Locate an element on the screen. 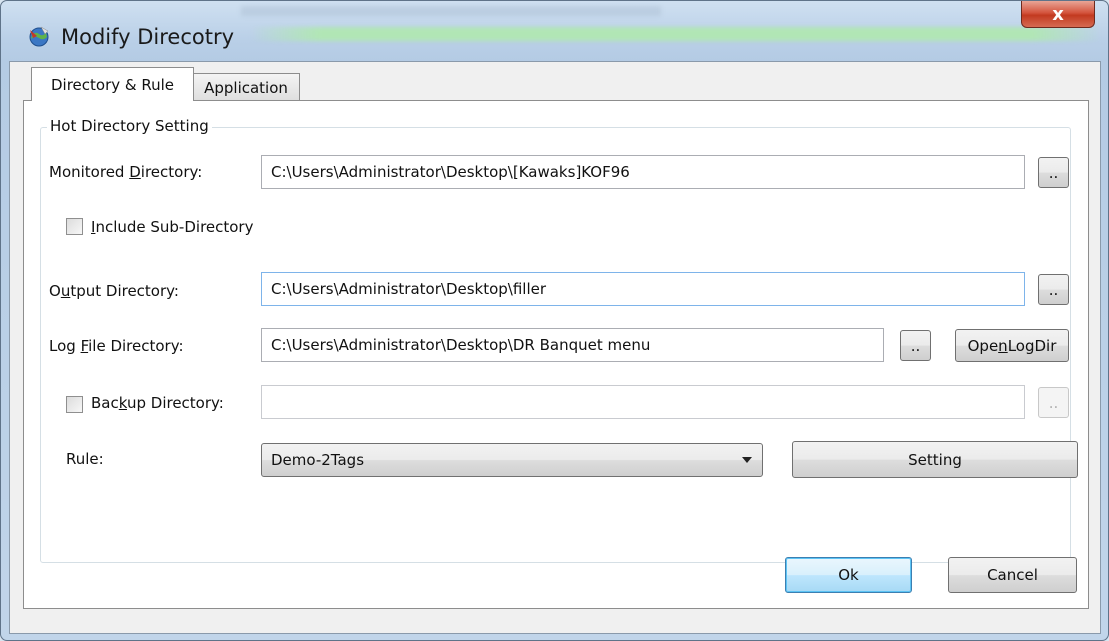 Image resolution: width=1109 pixels, height=641 pixels. select-value: Demo-2Tags is located at coordinates (318, 460).